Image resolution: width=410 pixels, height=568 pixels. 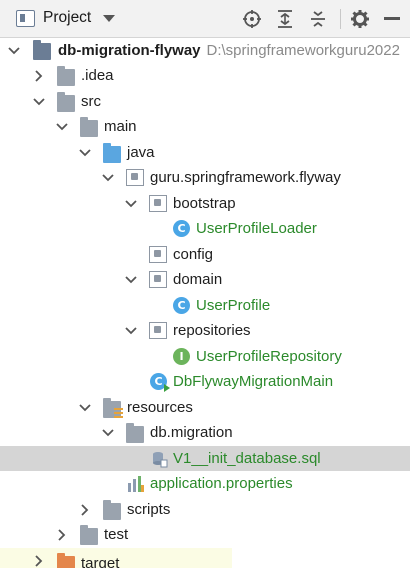 I want to click on runnable-class-icon: C, so click(x=160, y=382).